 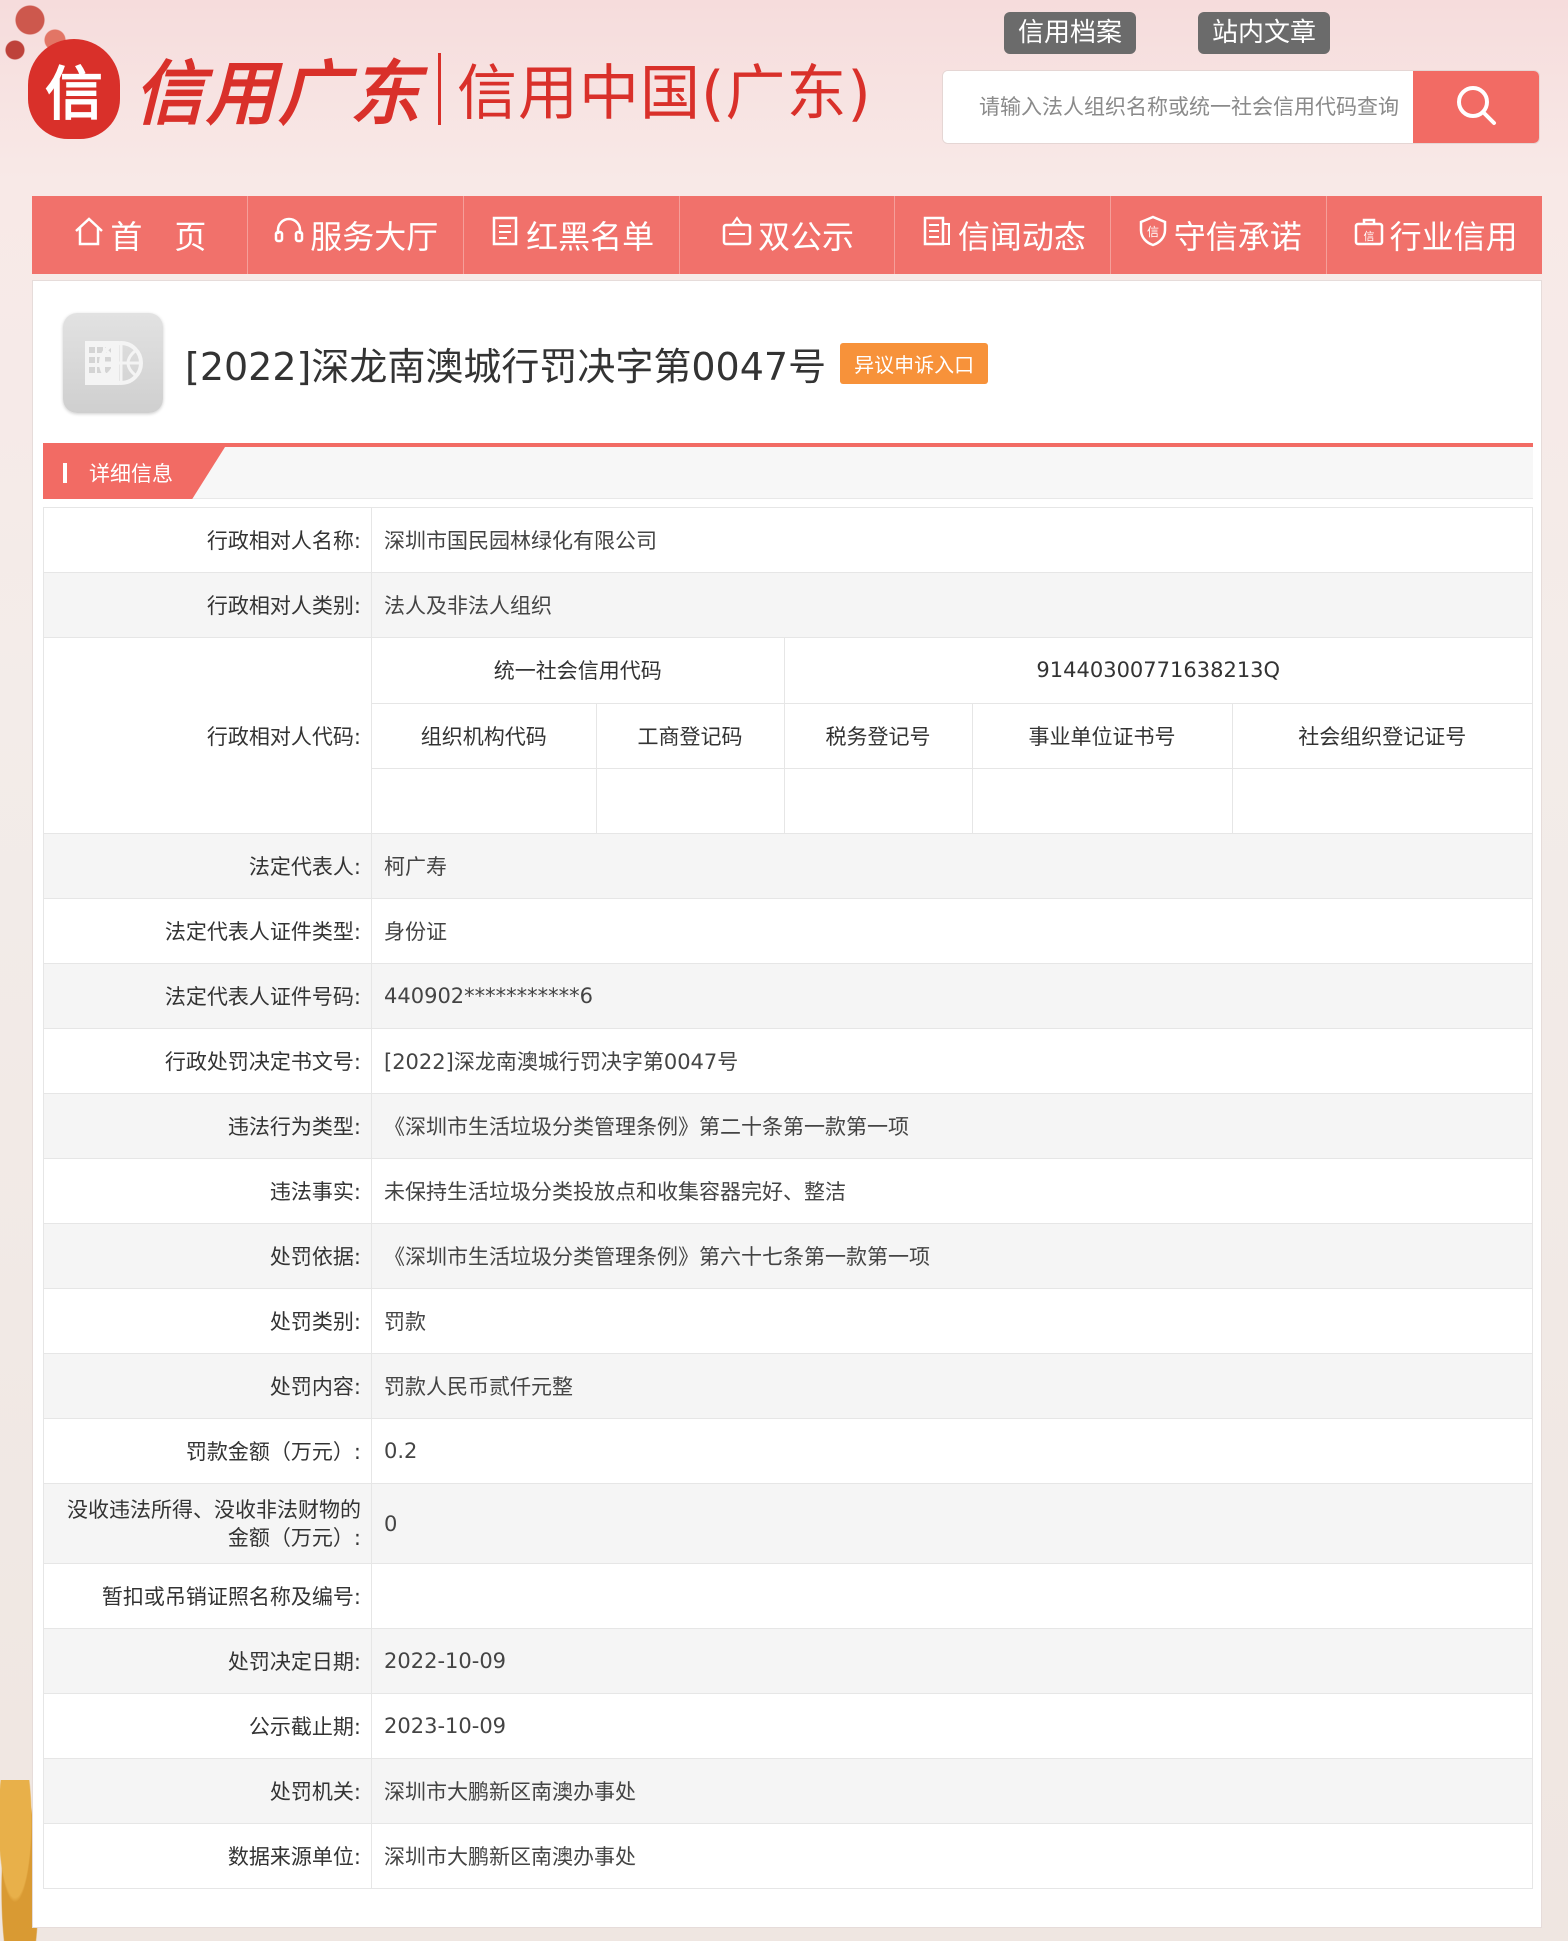 I want to click on nav-item-dual-publicity: 双公示, so click(x=788, y=235).